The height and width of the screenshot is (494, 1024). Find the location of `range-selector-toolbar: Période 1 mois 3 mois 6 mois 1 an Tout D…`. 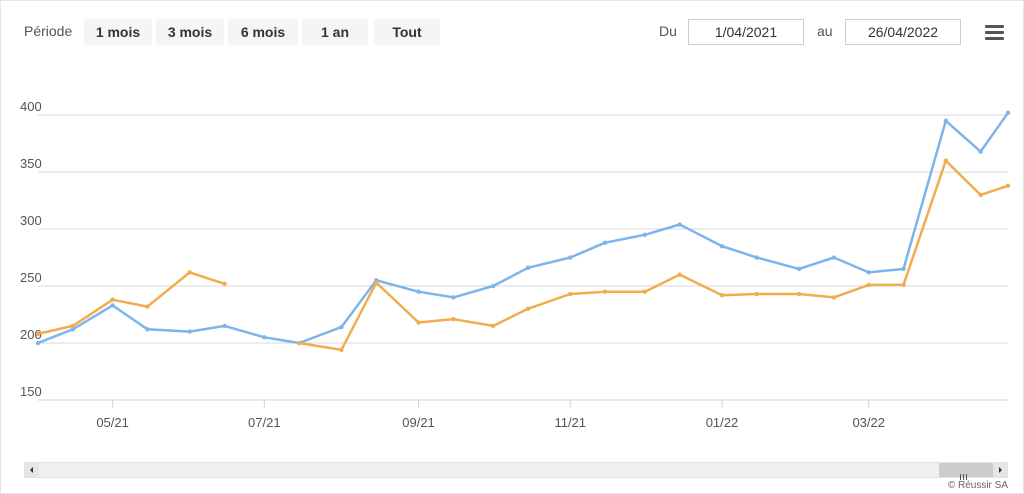

range-selector-toolbar: Période 1 mois 3 mois 6 mois 1 an Tout D… is located at coordinates (512, 32).